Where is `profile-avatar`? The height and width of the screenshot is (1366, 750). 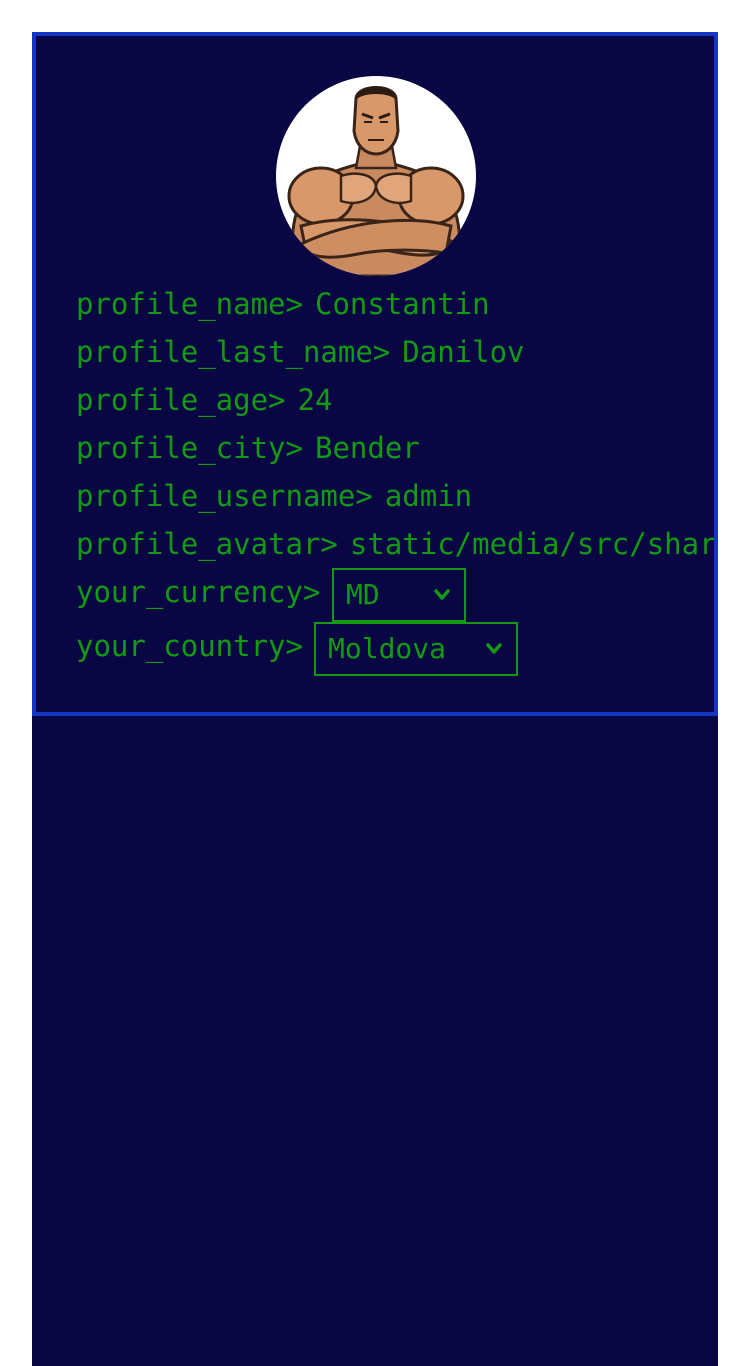 profile-avatar is located at coordinates (376, 176).